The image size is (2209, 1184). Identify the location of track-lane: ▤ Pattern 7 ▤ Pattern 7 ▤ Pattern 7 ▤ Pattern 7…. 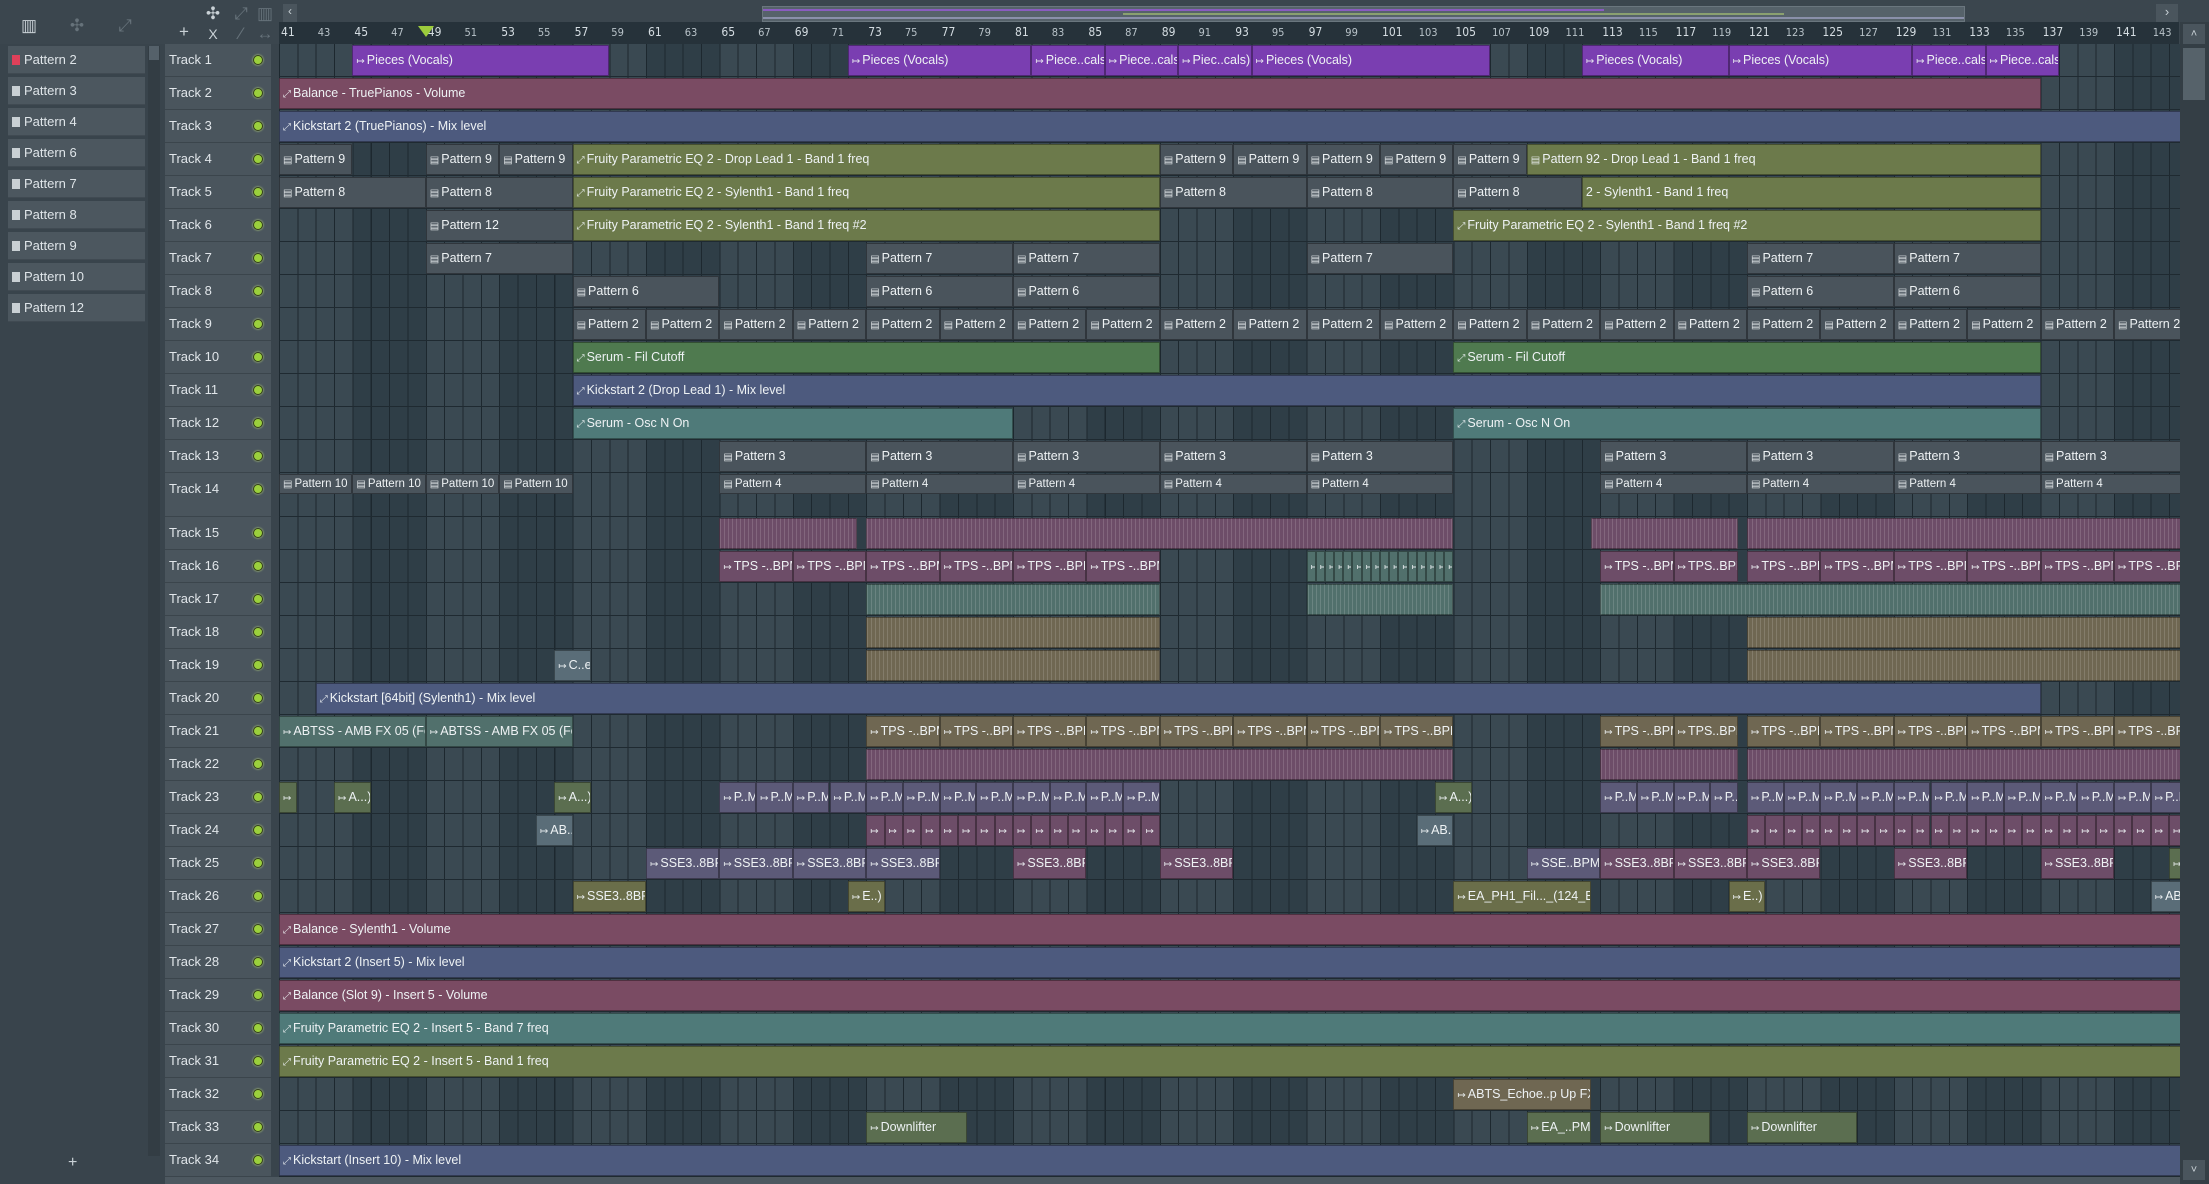
(1229, 258).